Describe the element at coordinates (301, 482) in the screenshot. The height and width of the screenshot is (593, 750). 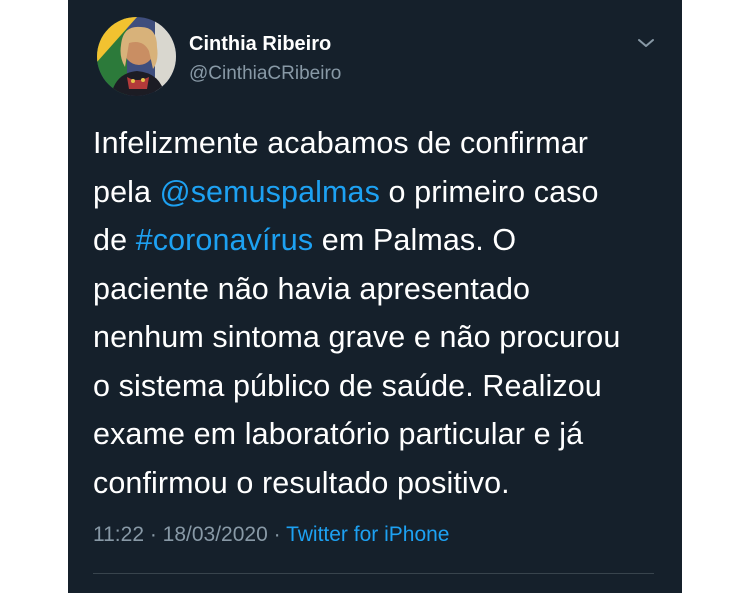
I see `tweet-text-segment: confirmou o resultado positivo.` at that location.